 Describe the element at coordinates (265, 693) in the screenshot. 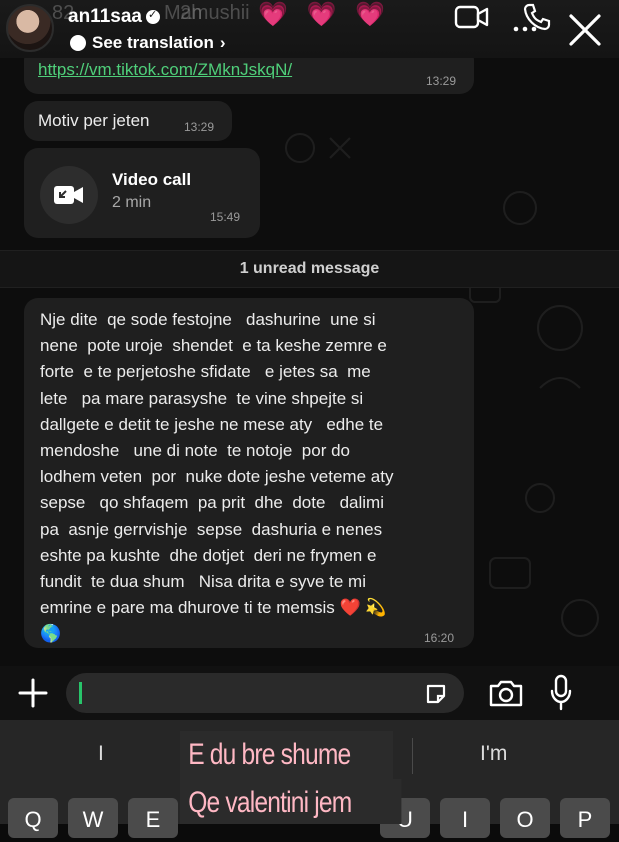

I see `message-input` at that location.